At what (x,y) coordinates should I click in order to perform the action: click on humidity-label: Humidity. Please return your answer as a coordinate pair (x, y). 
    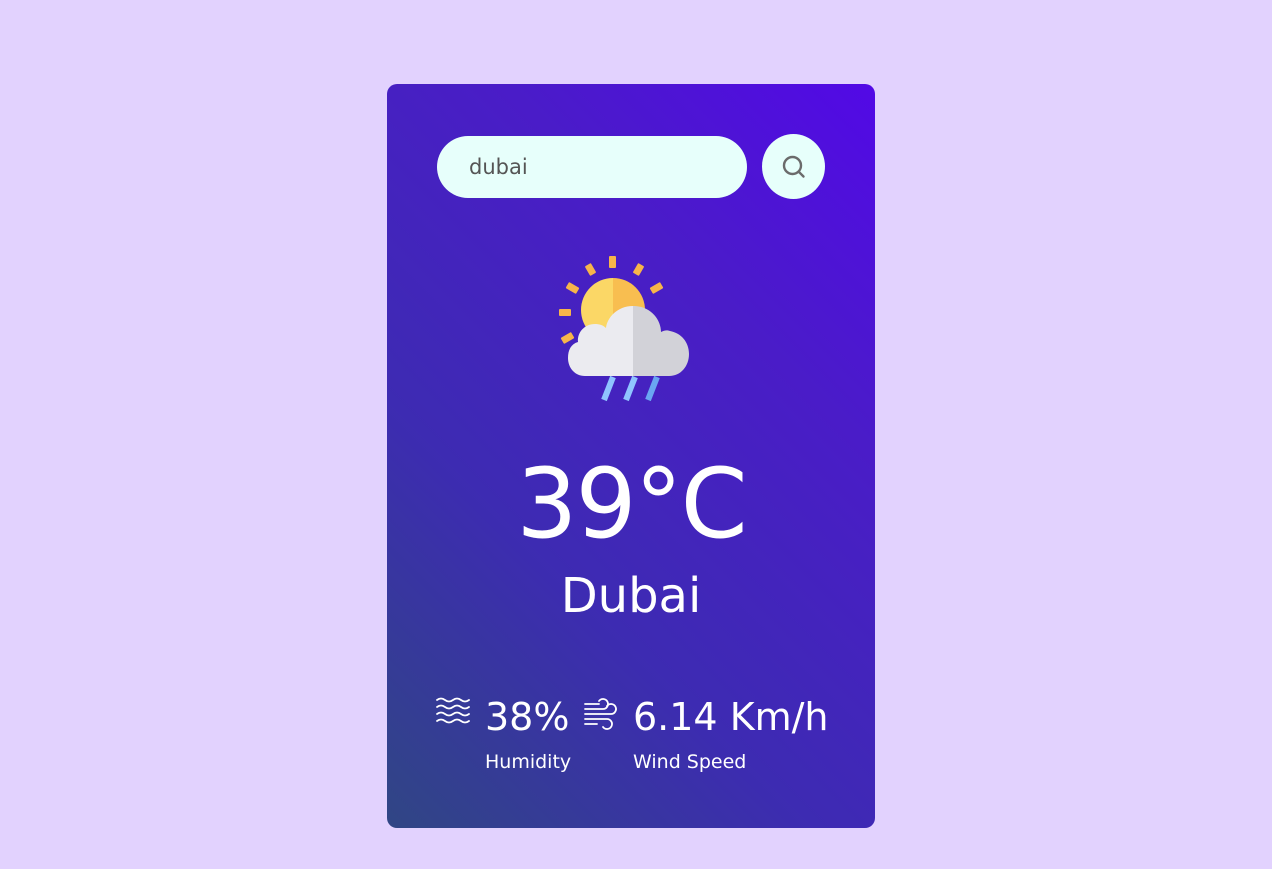
    Looking at the image, I should click on (528, 762).